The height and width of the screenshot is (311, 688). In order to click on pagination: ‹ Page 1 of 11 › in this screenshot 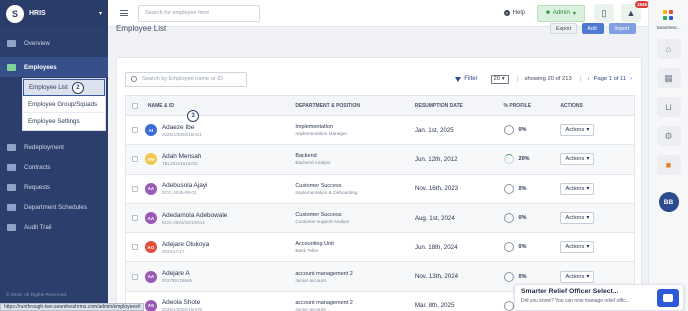, I will do `click(605, 79)`.